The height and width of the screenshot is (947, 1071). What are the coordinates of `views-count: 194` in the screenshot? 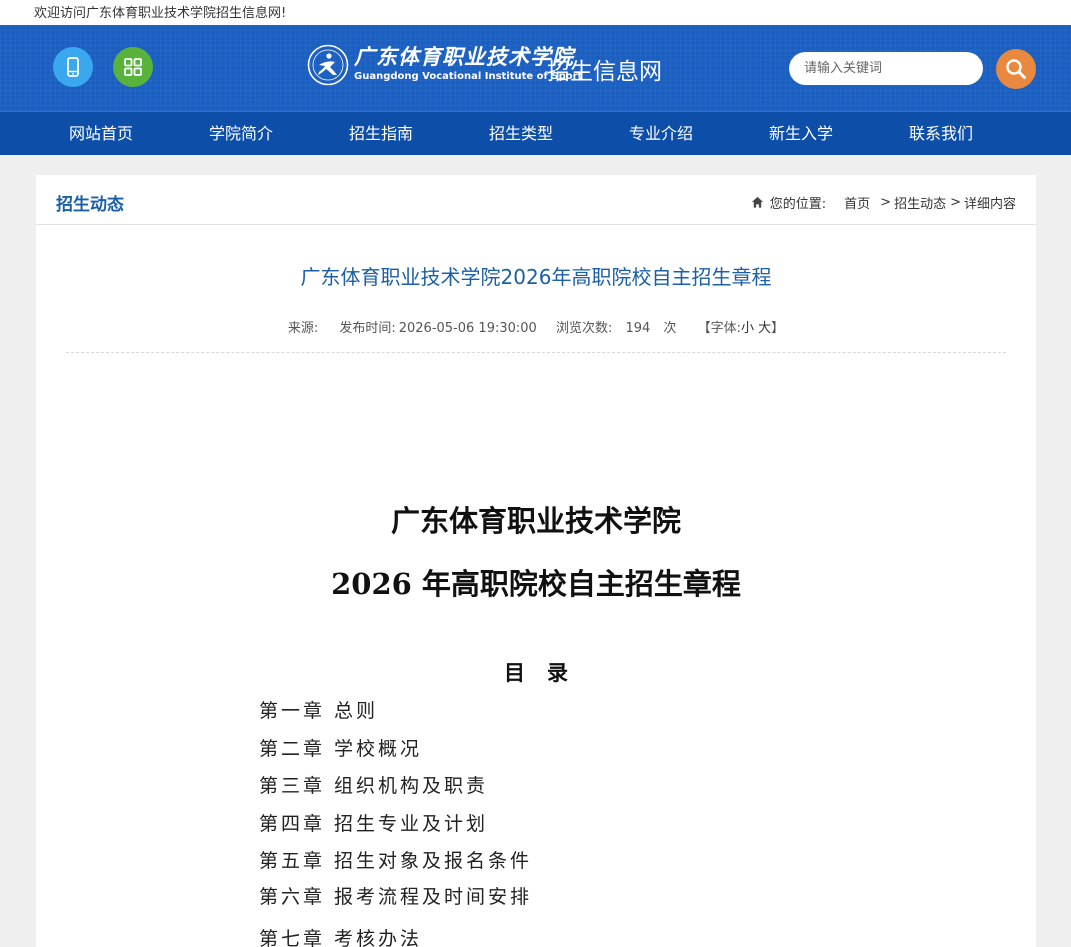 It's located at (638, 328).